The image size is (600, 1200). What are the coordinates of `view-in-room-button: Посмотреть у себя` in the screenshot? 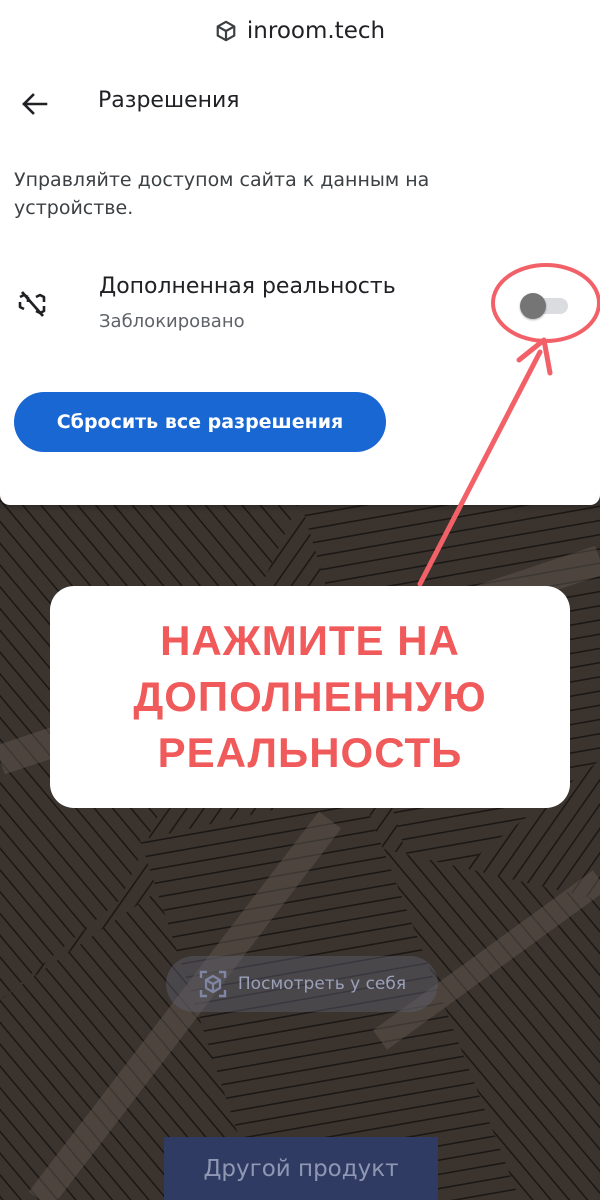 It's located at (302, 984).